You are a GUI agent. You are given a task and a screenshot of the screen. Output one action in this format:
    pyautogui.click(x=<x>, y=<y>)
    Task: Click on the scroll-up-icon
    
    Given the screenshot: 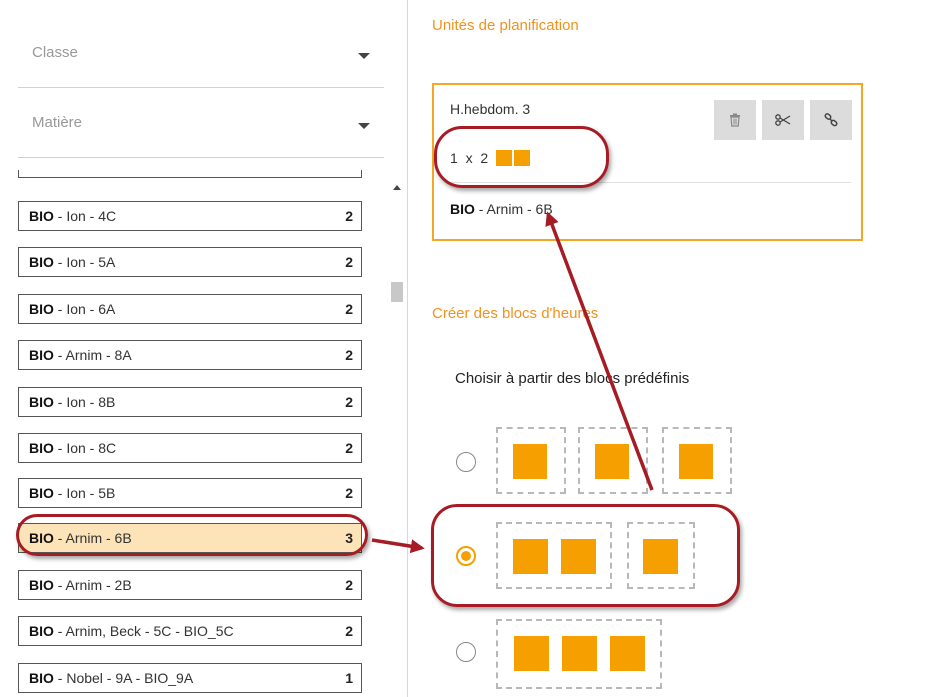 What is the action you would take?
    pyautogui.click(x=397, y=187)
    